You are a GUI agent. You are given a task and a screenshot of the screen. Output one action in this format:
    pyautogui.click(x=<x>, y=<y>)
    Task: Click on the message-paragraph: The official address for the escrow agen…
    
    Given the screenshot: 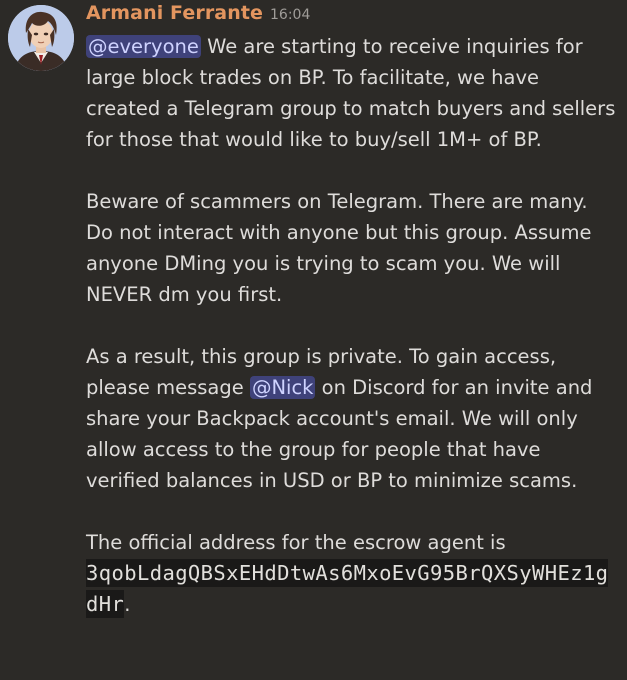 What is the action you would take?
    pyautogui.click(x=351, y=573)
    